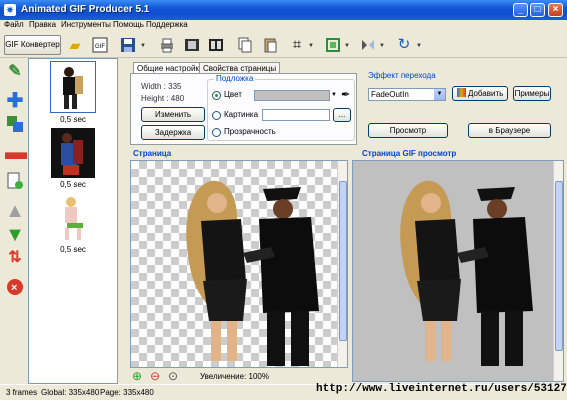  What do you see at coordinates (245, 45) in the screenshot?
I see `copy-icon` at bounding box center [245, 45].